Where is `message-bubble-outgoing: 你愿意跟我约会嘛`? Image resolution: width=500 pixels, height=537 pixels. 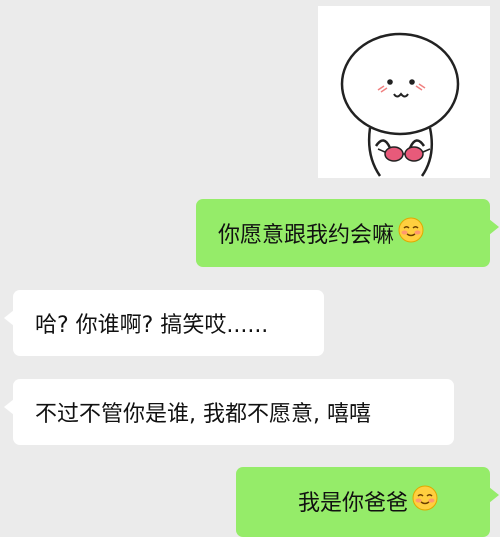
message-bubble-outgoing: 你愿意跟我约会嘛 is located at coordinates (347, 233).